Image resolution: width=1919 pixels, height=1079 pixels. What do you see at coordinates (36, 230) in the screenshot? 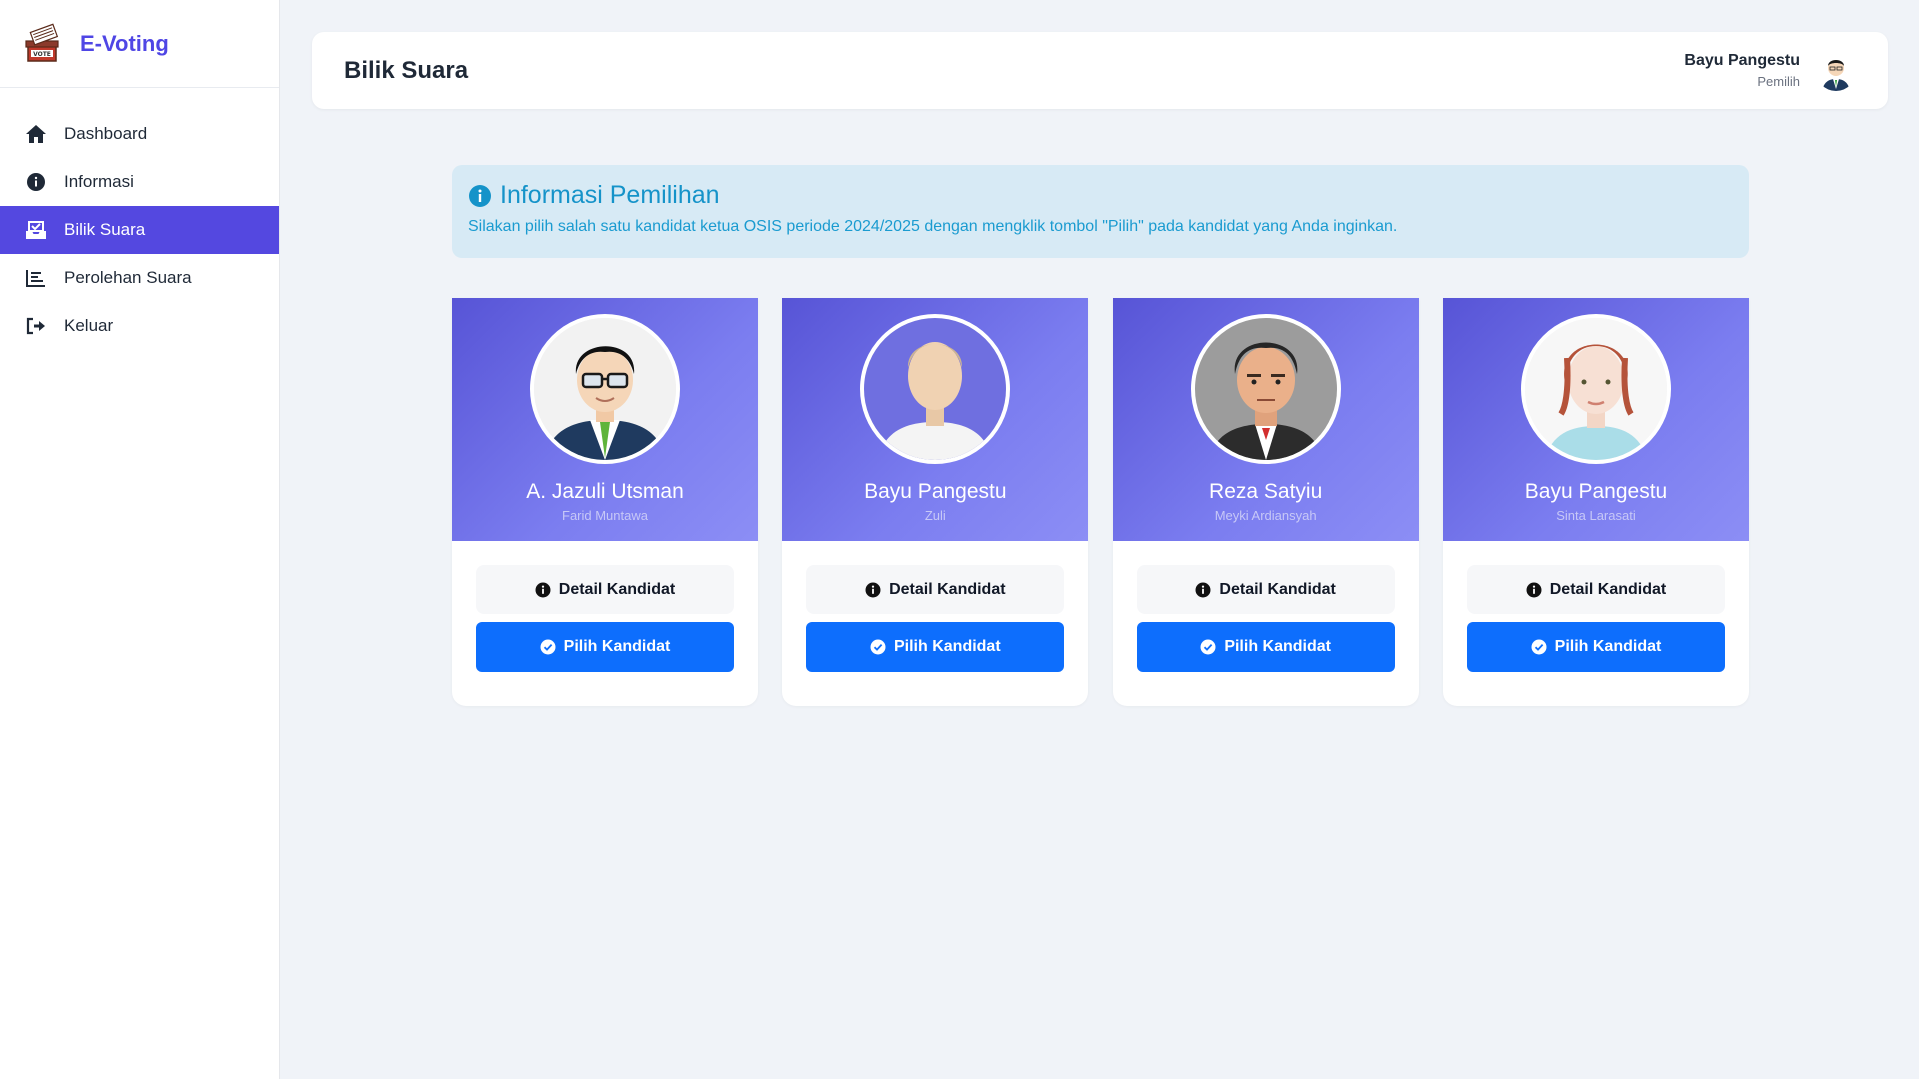
I see `inbox-check-icon` at bounding box center [36, 230].